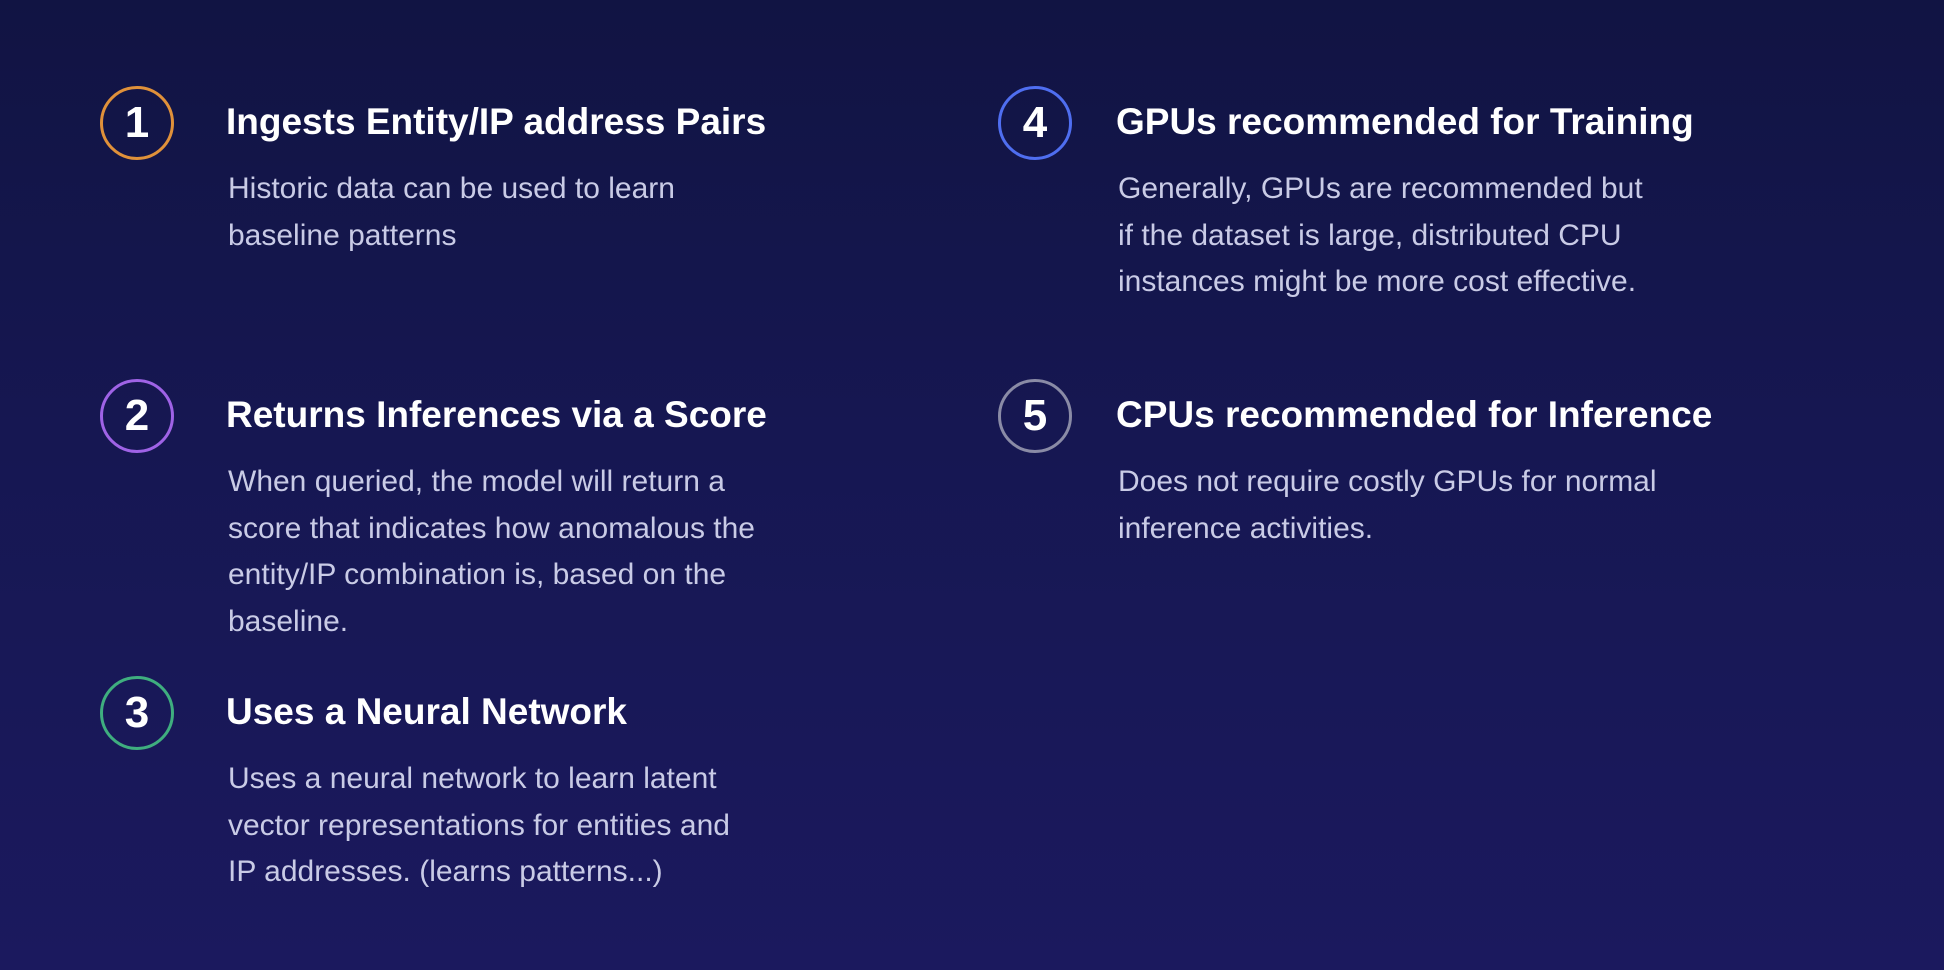  Describe the element at coordinates (476, 481) in the screenshot. I see `description-line: When queried, the model will return a` at that location.